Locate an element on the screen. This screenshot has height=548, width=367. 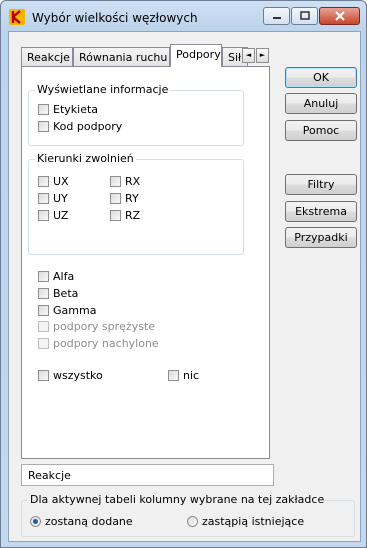
robot-app-icon is located at coordinates (17, 17).